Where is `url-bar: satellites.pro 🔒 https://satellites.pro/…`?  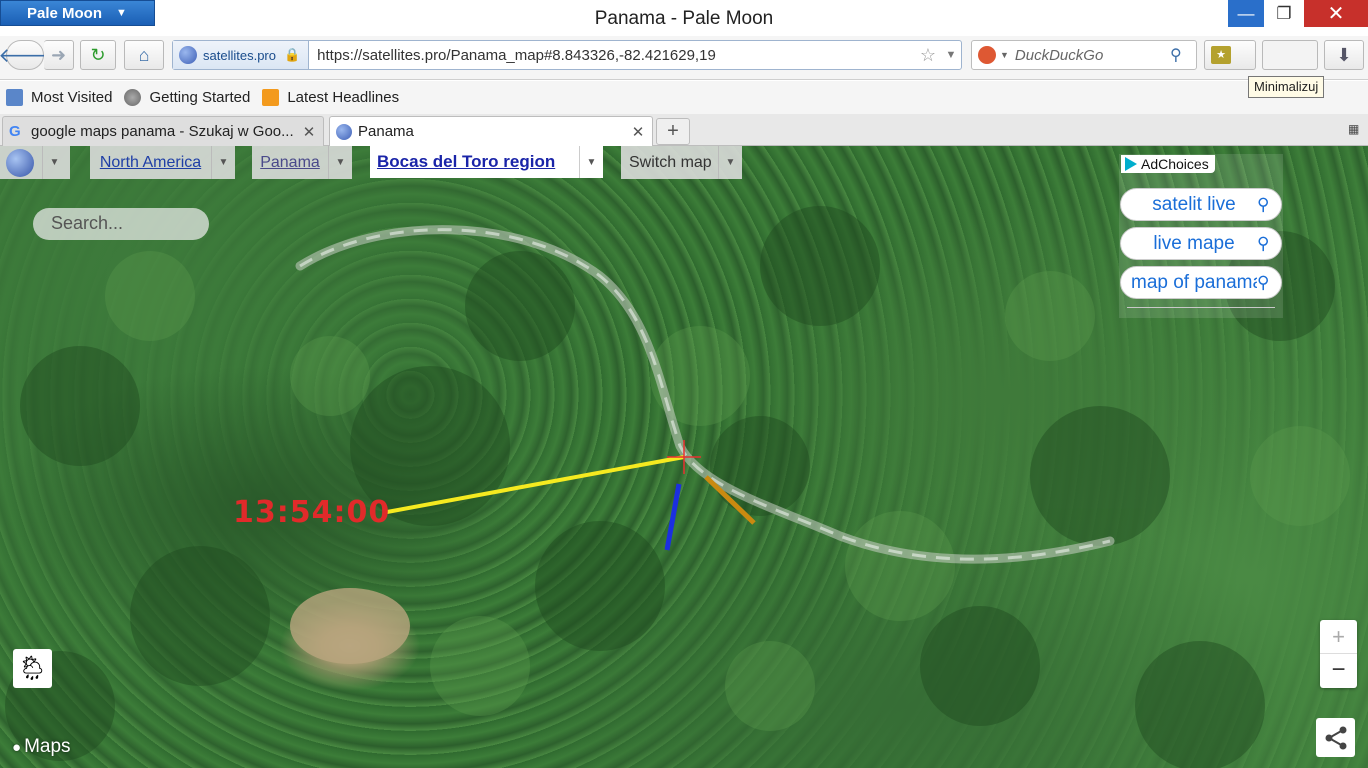 url-bar: satellites.pro 🔒 https://satellites.pro/… is located at coordinates (567, 55).